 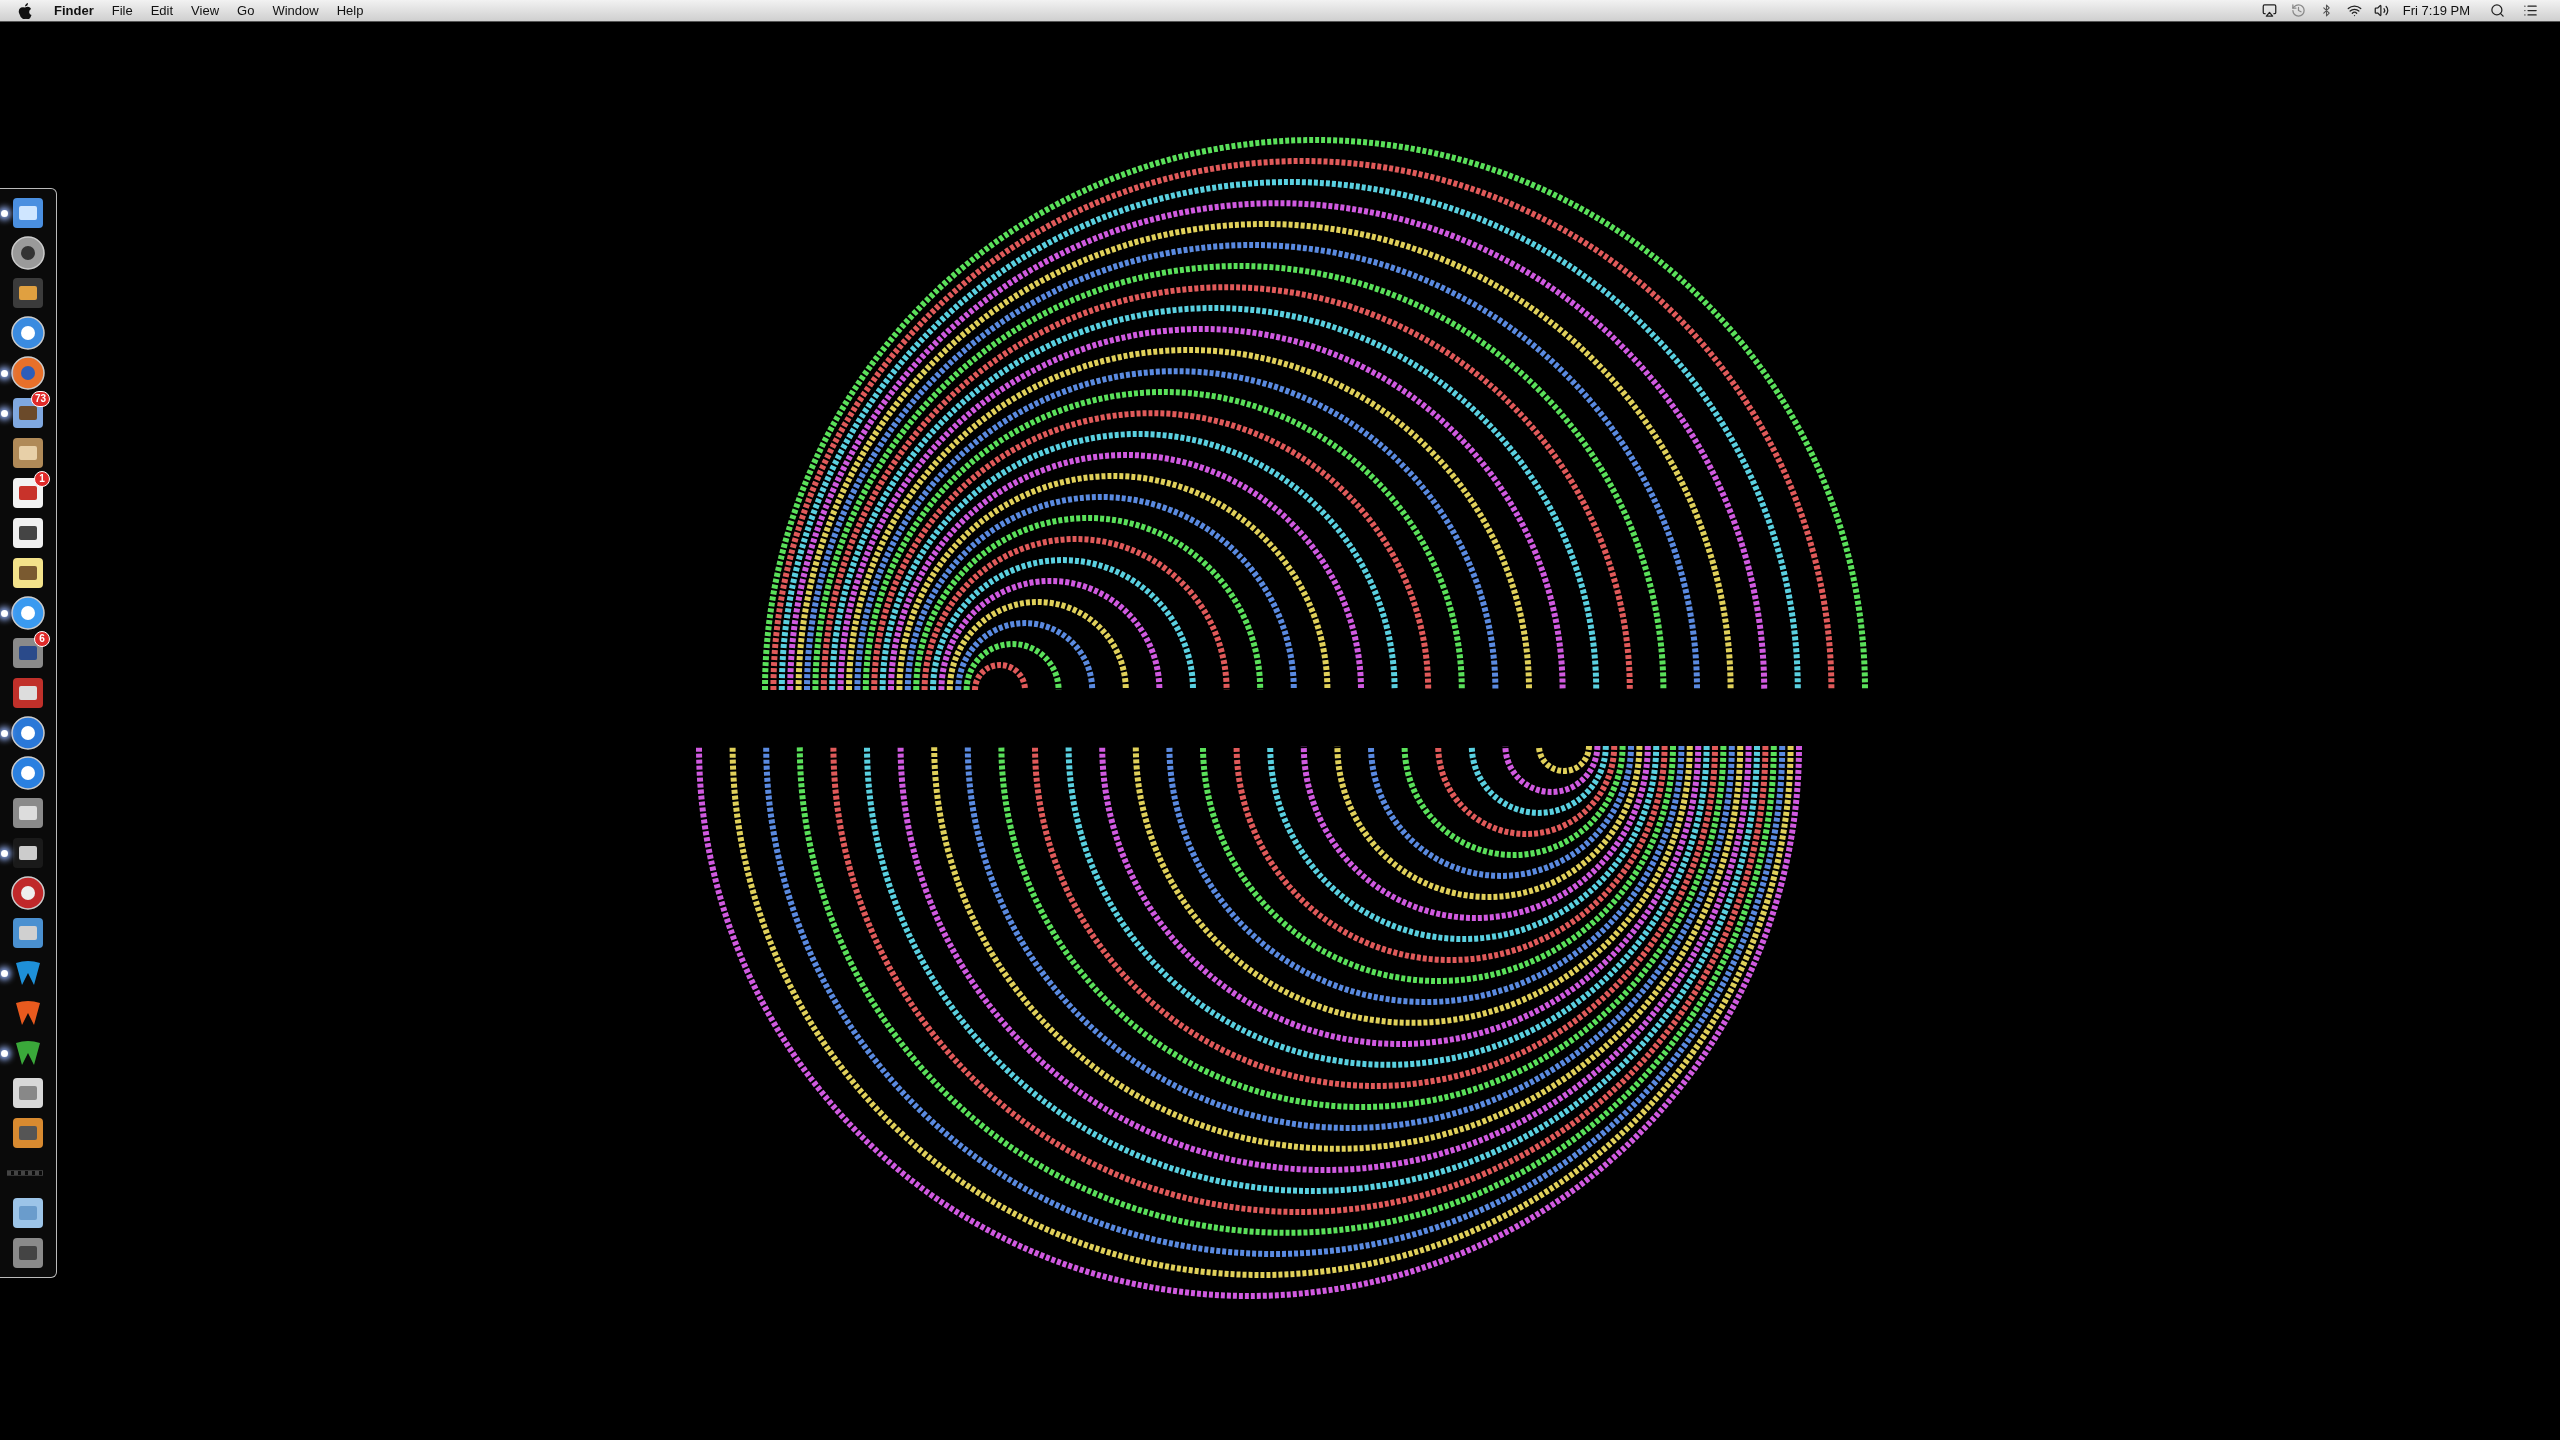 I want to click on notification-badge: 73, so click(x=40, y=399).